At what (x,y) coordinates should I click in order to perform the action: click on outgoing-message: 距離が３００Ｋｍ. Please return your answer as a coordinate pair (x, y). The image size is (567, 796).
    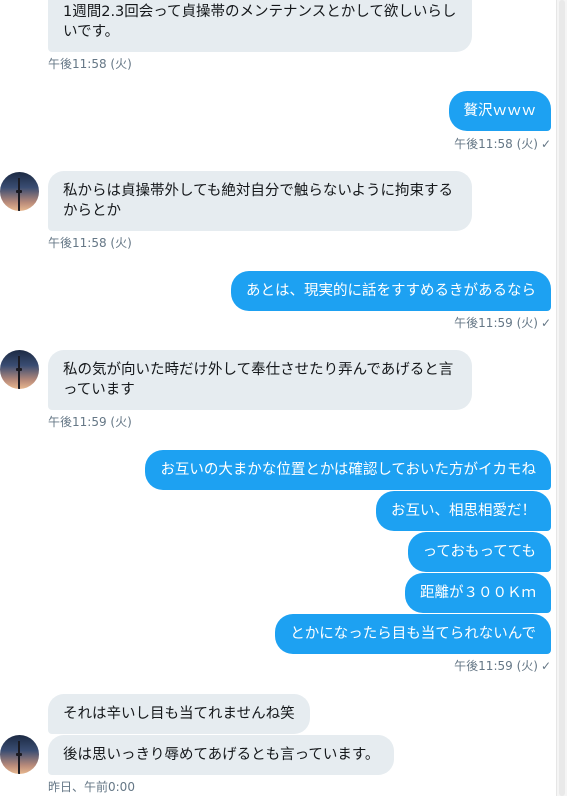
    Looking at the image, I should click on (478, 593).